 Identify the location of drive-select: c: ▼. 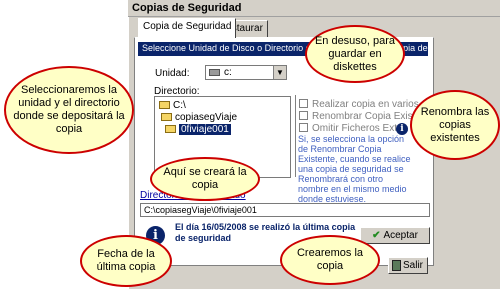
(246, 72).